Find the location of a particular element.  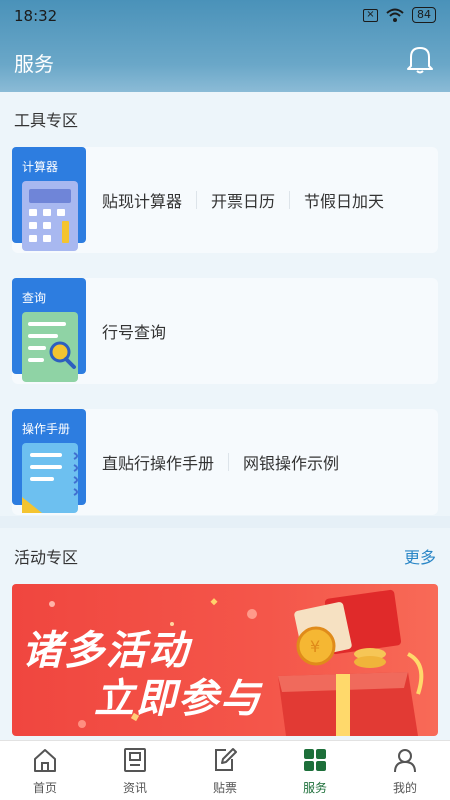

gift-box-icon: ¥ is located at coordinates (351, 662).